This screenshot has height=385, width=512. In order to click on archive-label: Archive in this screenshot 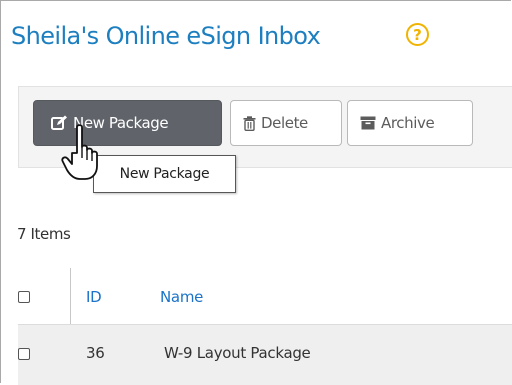, I will do `click(408, 123)`.